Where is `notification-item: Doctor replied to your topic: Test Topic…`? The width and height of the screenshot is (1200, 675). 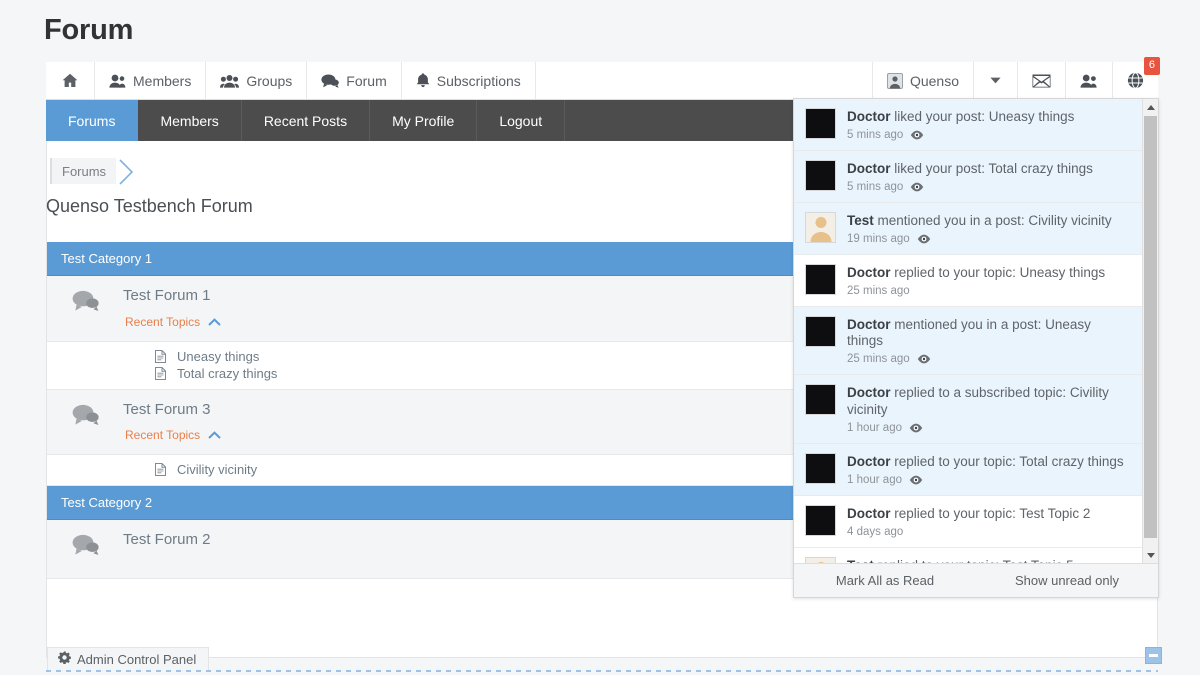
notification-item: Doctor replied to your topic: Test Topic… is located at coordinates (968, 521).